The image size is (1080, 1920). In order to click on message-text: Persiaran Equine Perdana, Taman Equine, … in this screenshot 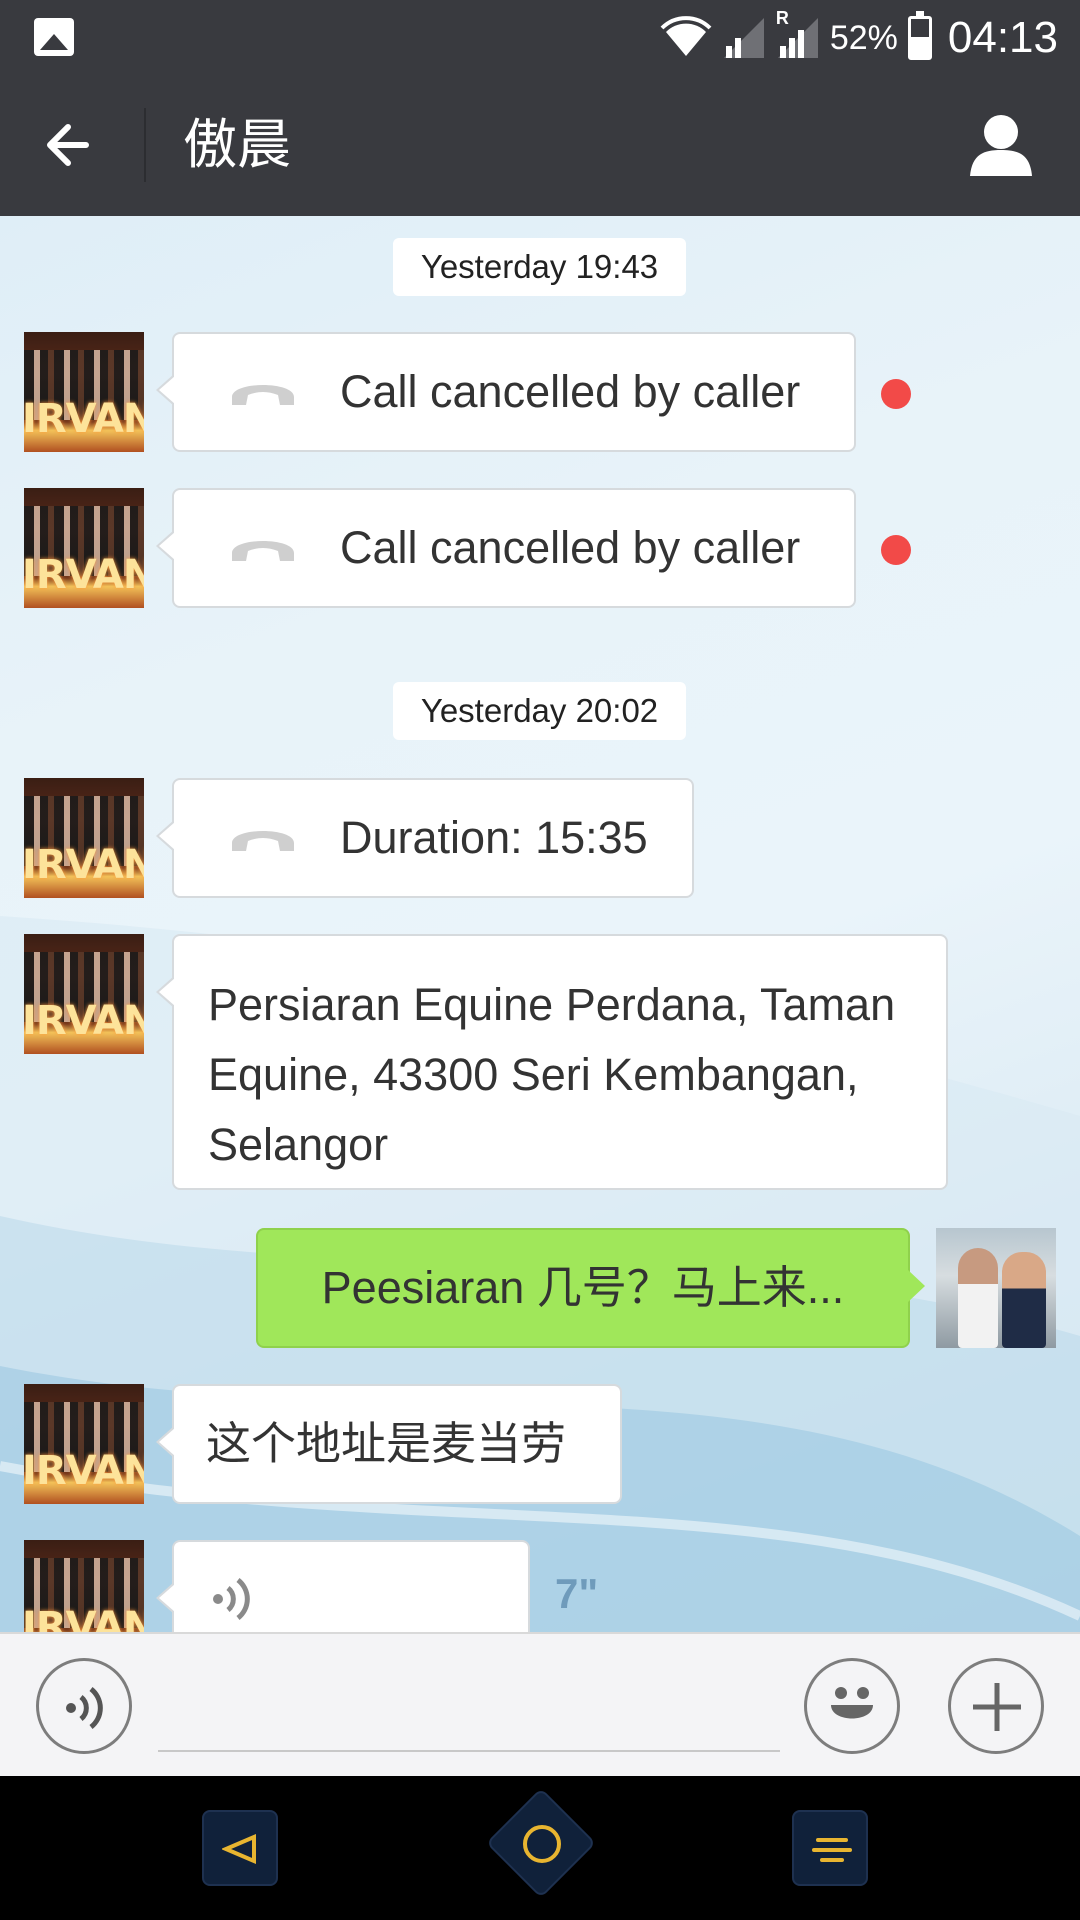, I will do `click(552, 1074)`.